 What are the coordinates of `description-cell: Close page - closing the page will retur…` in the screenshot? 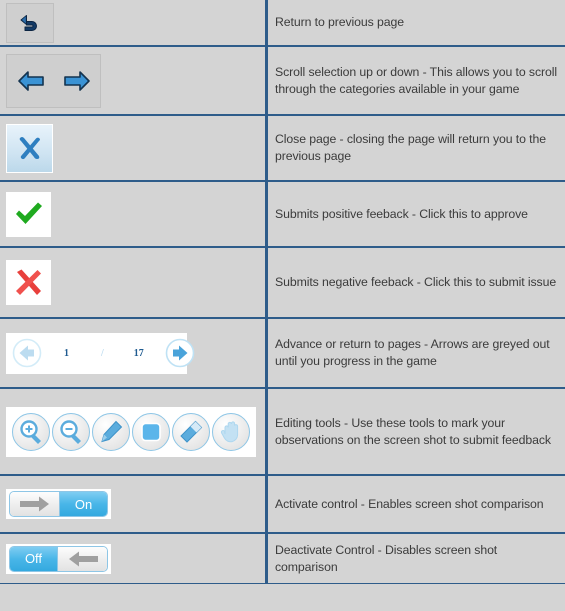 It's located at (415, 148).